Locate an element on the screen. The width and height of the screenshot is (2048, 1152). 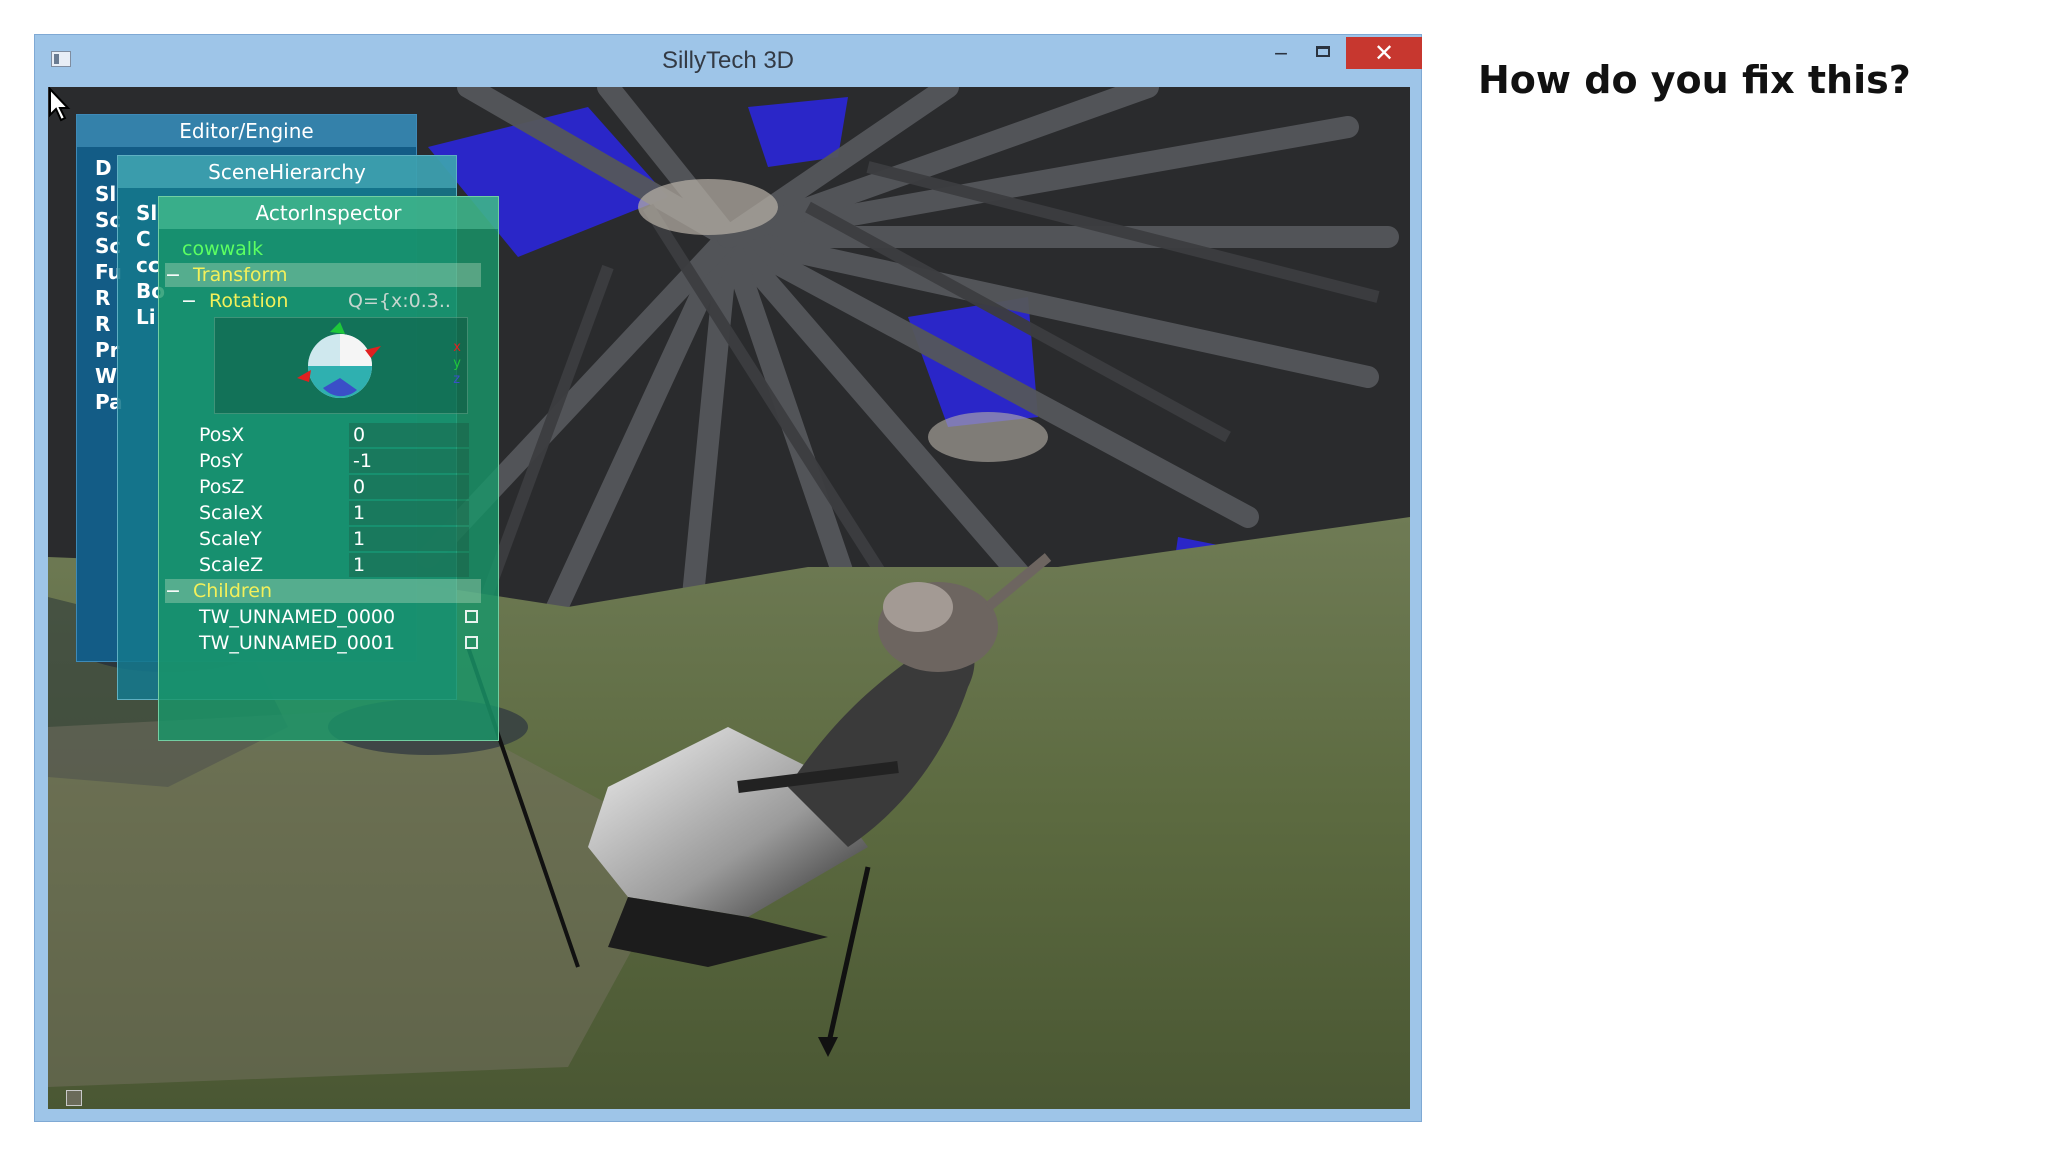
window-title: SillyTech 3D is located at coordinates (728, 60).